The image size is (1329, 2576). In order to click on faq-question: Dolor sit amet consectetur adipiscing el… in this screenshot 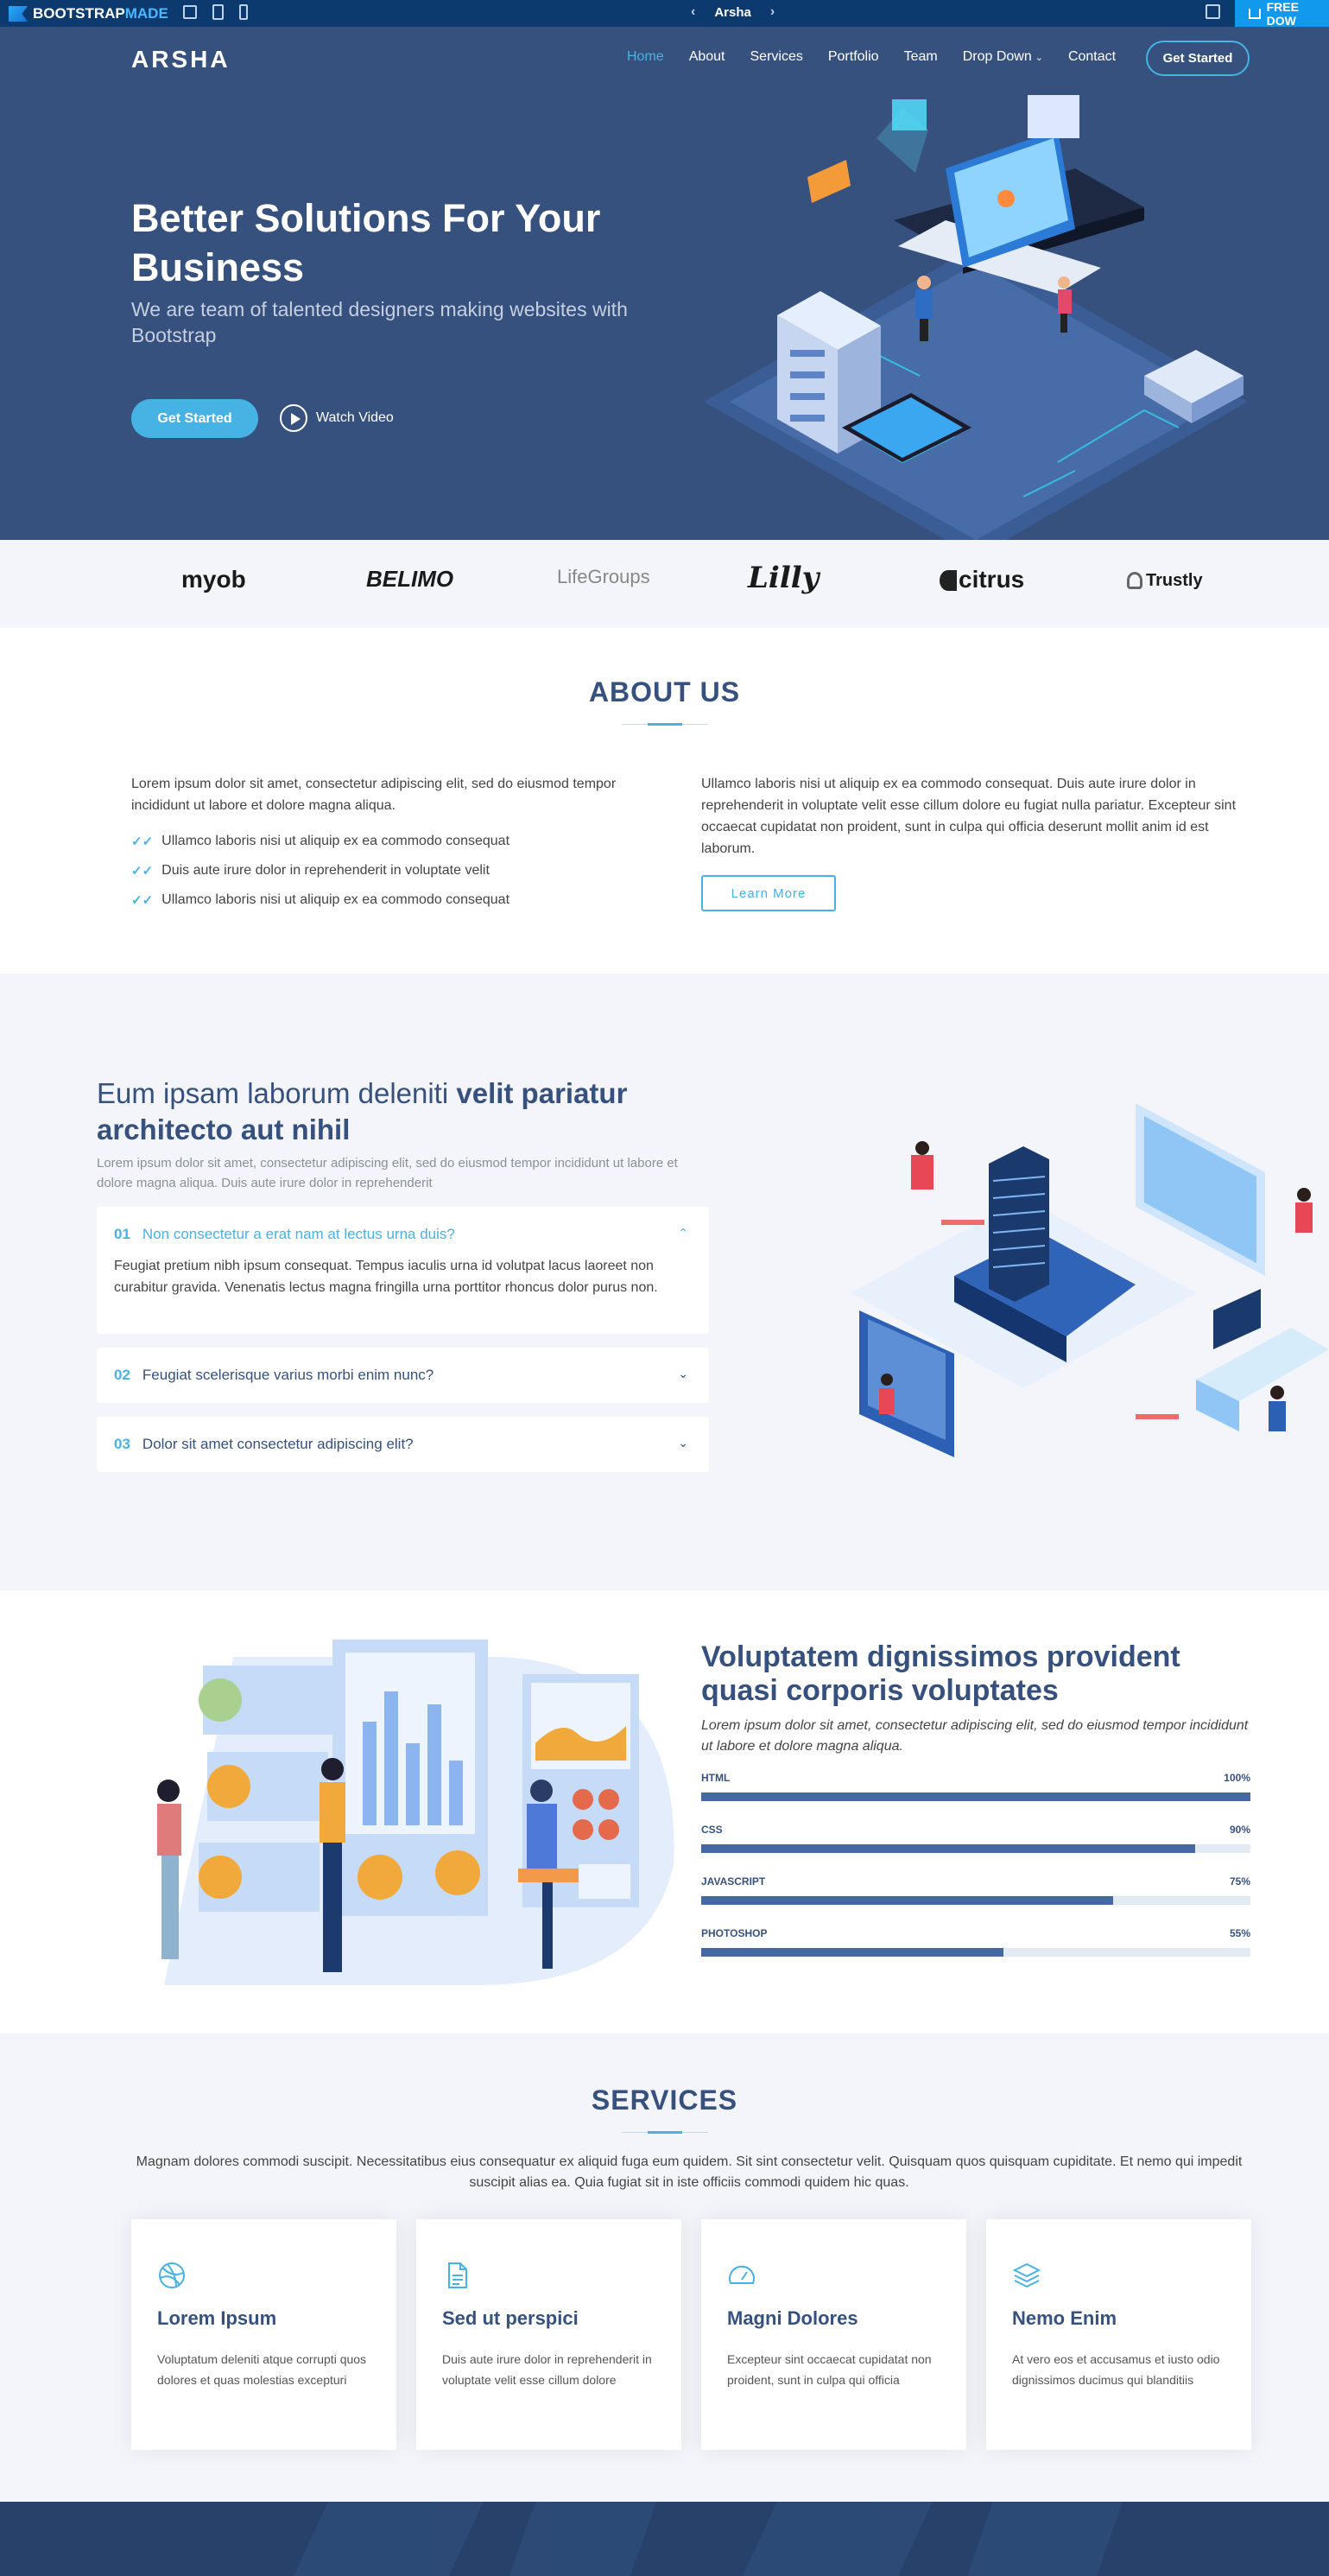, I will do `click(278, 1444)`.